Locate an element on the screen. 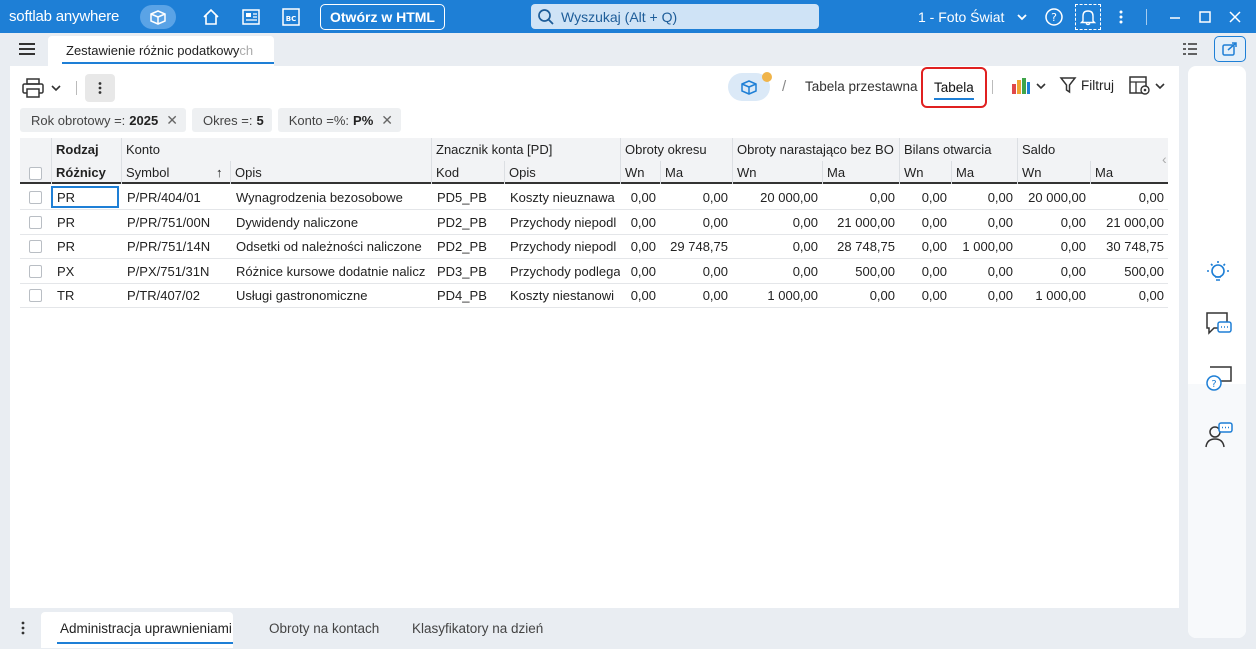  header-obroty-okresu: Obroty okresu is located at coordinates (676, 149).